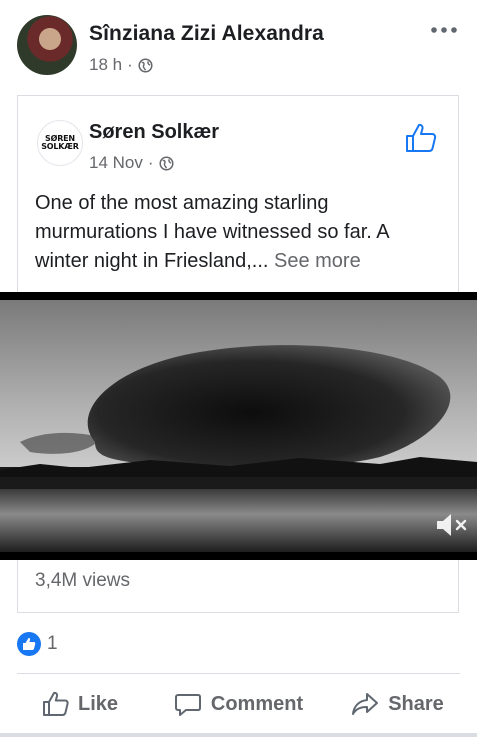 This screenshot has height=737, width=477. I want to click on see-more-link: See more, so click(317, 261).